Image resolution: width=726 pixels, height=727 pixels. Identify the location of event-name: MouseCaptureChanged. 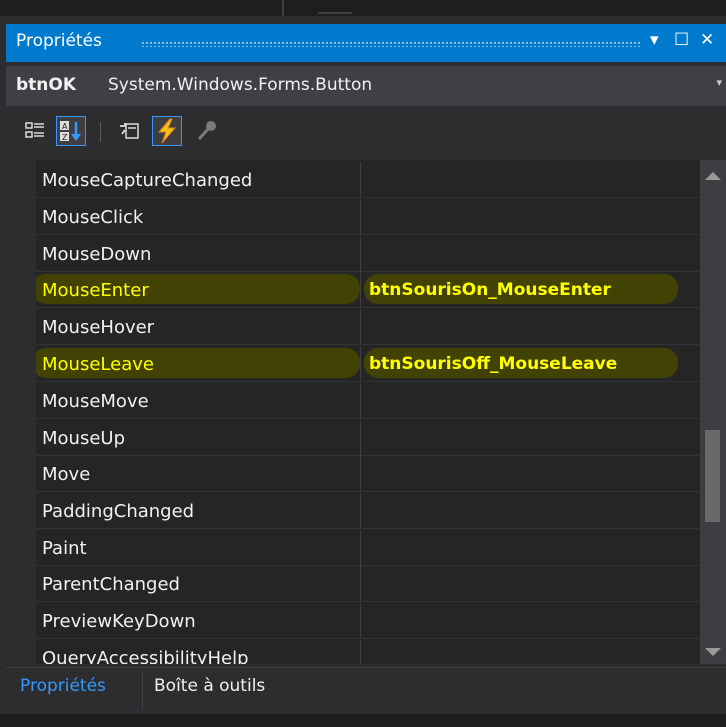
(147, 180).